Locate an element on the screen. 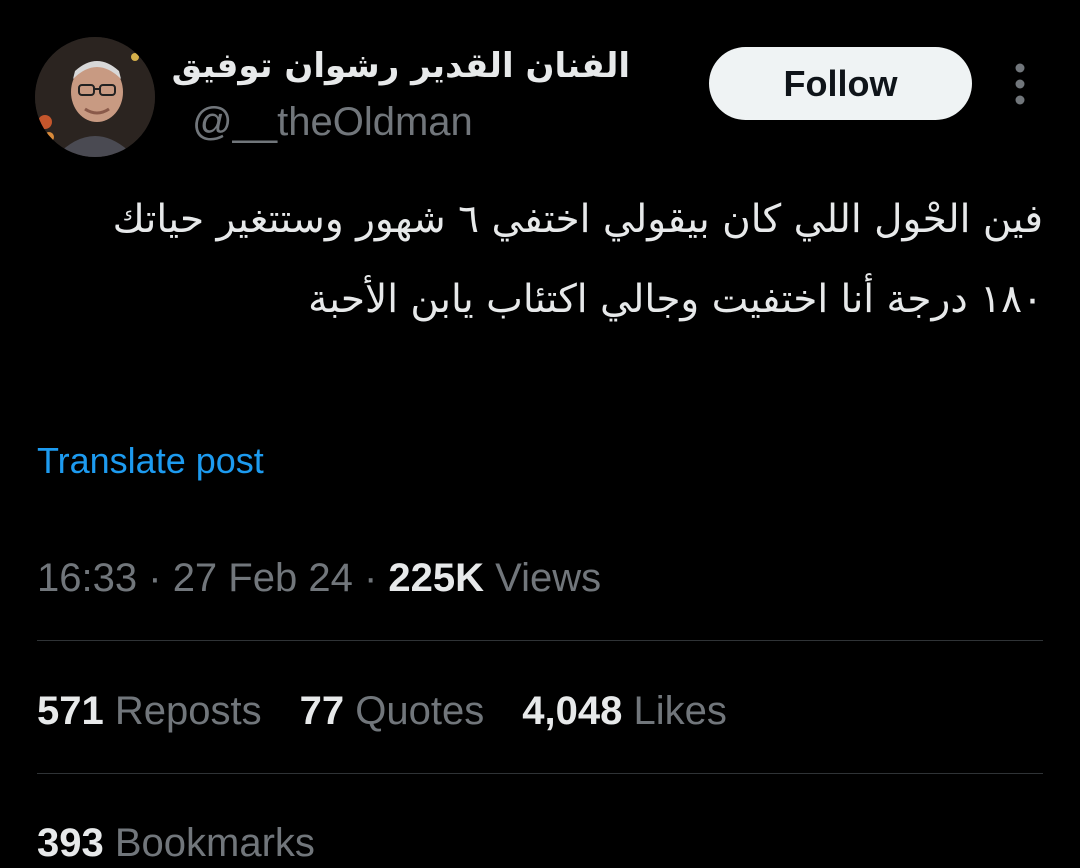 The image size is (1080, 868). bookmarks-stat: 393 Bookmarks is located at coordinates (176, 843).